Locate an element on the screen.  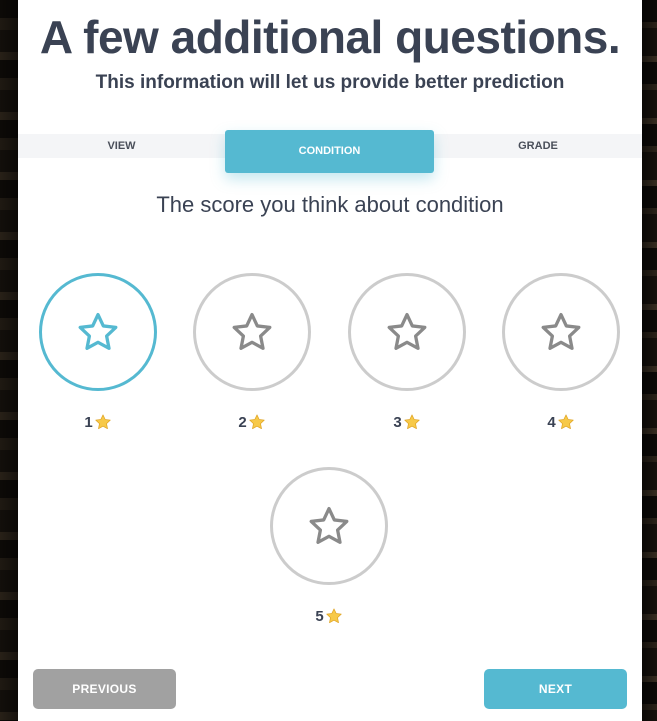
rating-label: 5 is located at coordinates (329, 616).